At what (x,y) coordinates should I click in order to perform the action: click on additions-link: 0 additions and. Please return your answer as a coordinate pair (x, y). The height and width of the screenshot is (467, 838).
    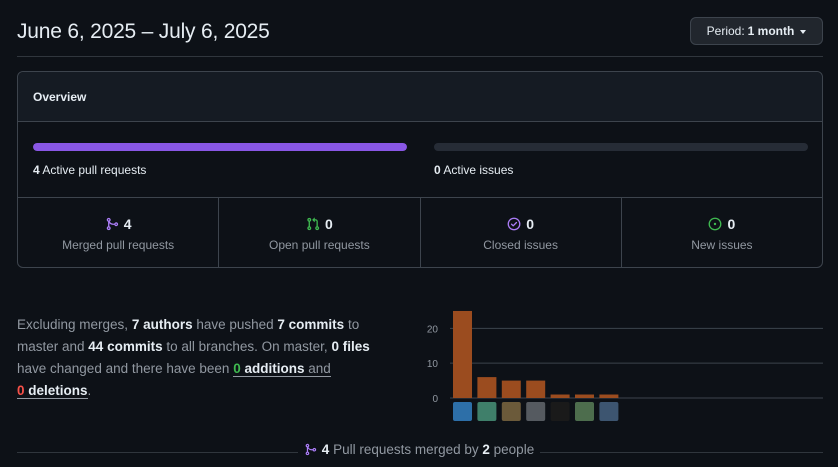
    Looking at the image, I should click on (282, 369).